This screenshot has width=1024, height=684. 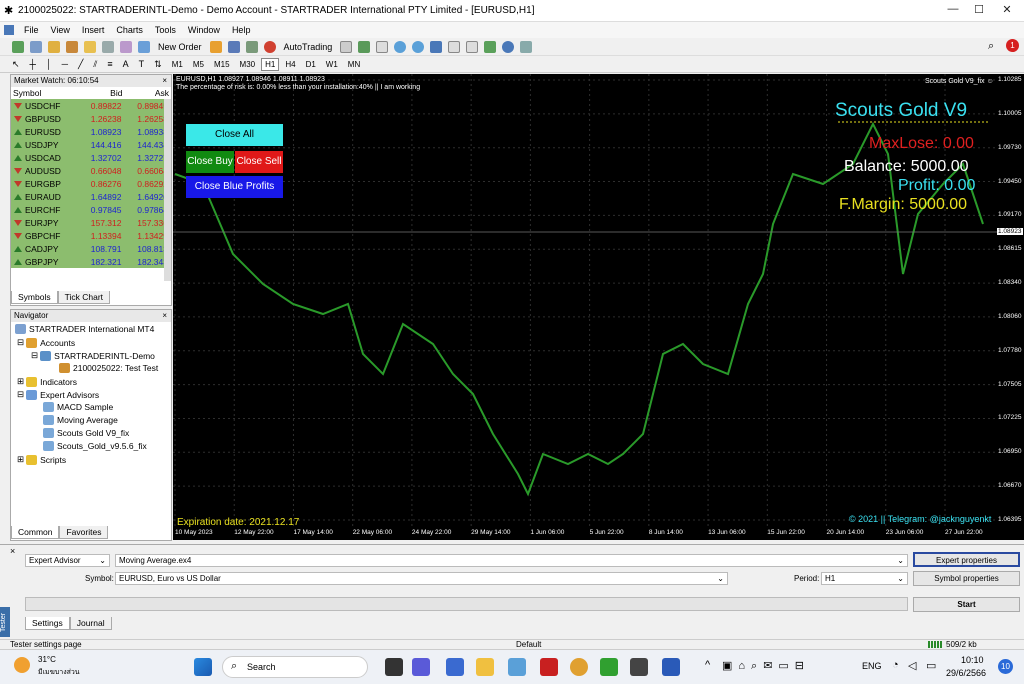 I want to click on vertical-line-icon: │, so click(x=49, y=64).